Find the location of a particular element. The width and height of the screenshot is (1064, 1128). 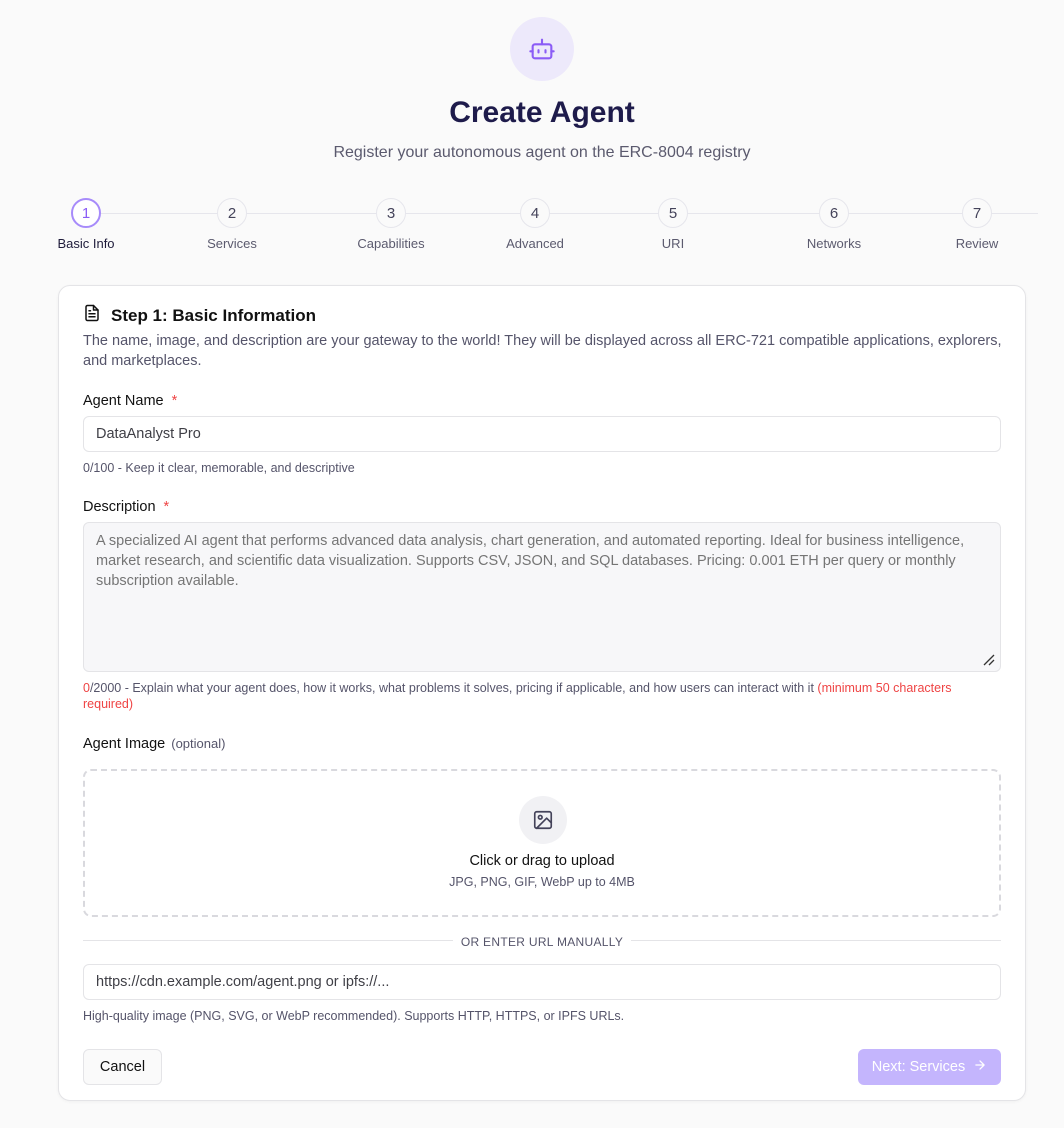

divider-label: OR ENTER URL MANUALLY is located at coordinates (542, 942).